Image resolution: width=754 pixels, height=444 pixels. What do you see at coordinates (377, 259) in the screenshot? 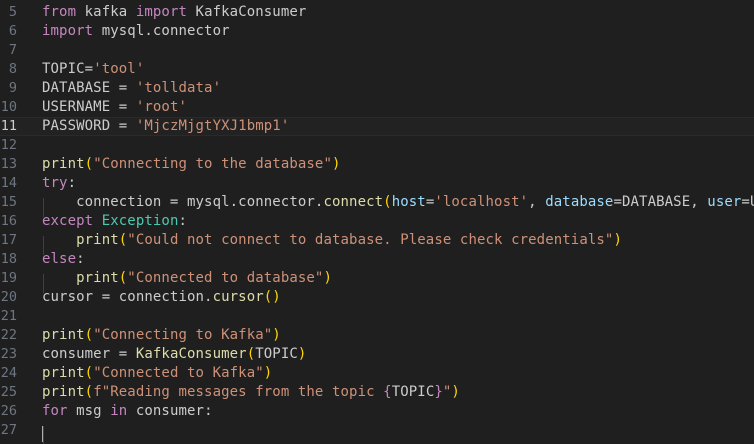
I see `code-line: 18 else:` at bounding box center [377, 259].